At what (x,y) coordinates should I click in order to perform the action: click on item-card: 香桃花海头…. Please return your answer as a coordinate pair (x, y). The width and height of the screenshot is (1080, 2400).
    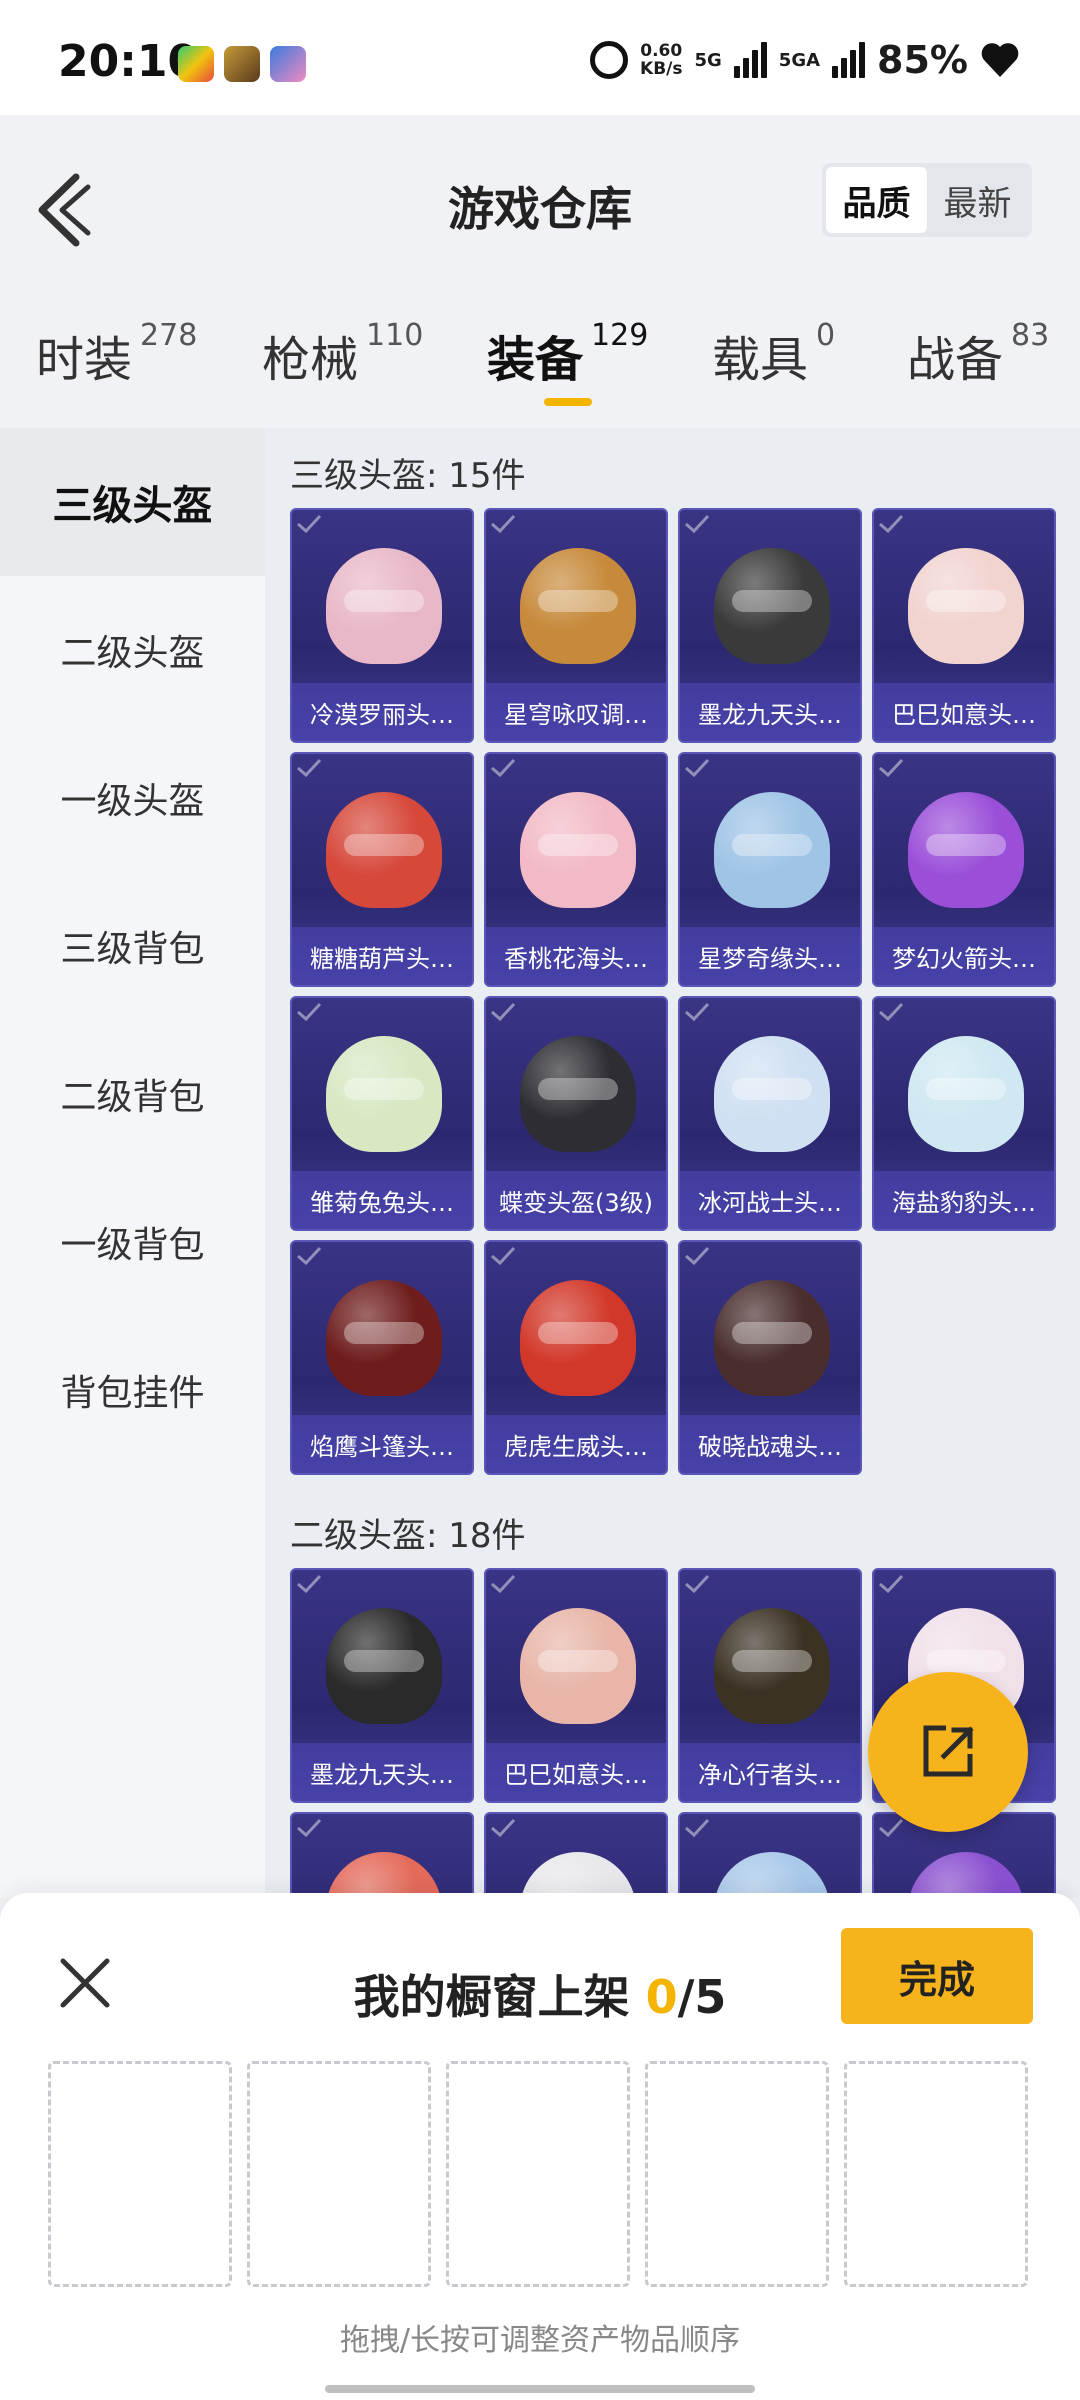
    Looking at the image, I should click on (576, 869).